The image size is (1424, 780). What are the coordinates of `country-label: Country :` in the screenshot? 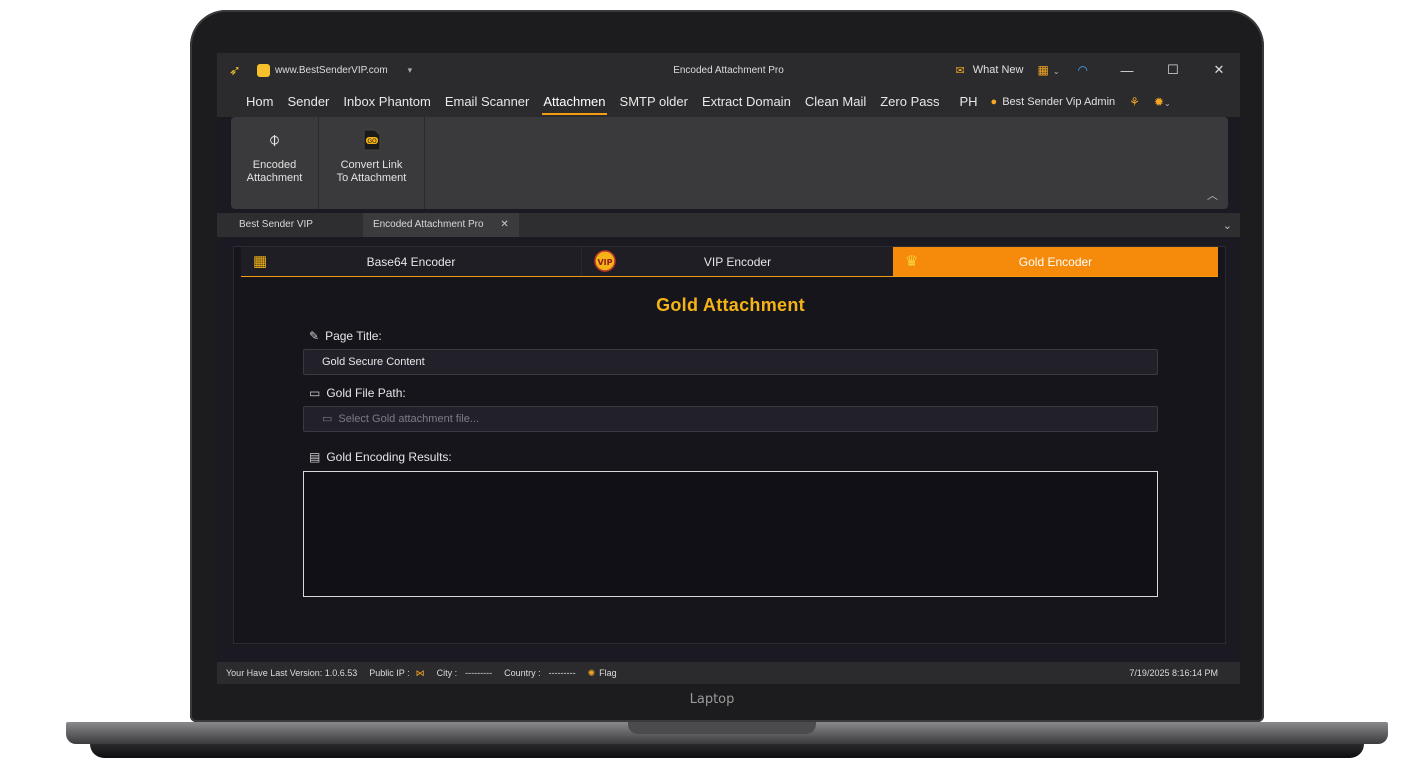 It's located at (522, 673).